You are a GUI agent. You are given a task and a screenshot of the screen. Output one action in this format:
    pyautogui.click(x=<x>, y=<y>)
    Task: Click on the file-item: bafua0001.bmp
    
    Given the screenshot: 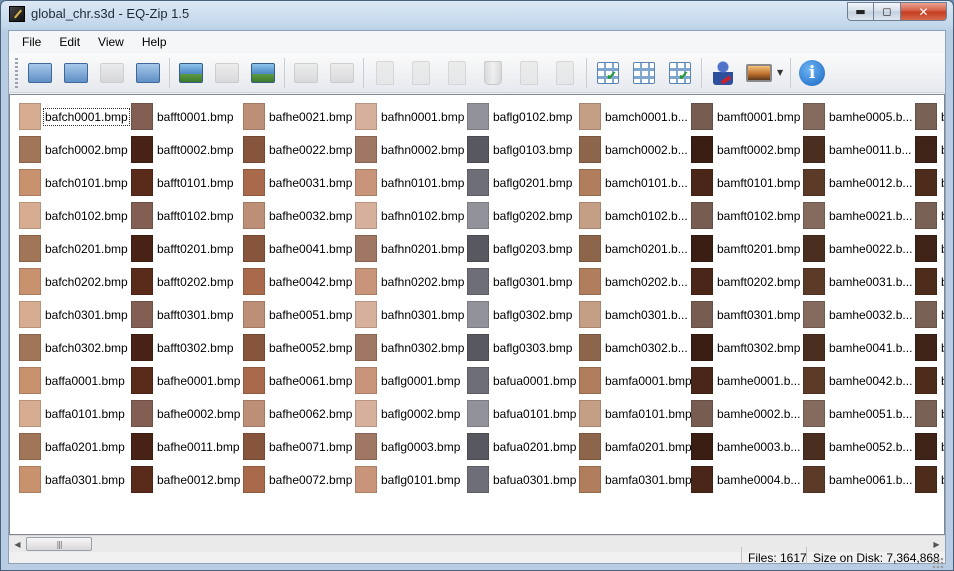 What is the action you would take?
    pyautogui.click(x=523, y=380)
    